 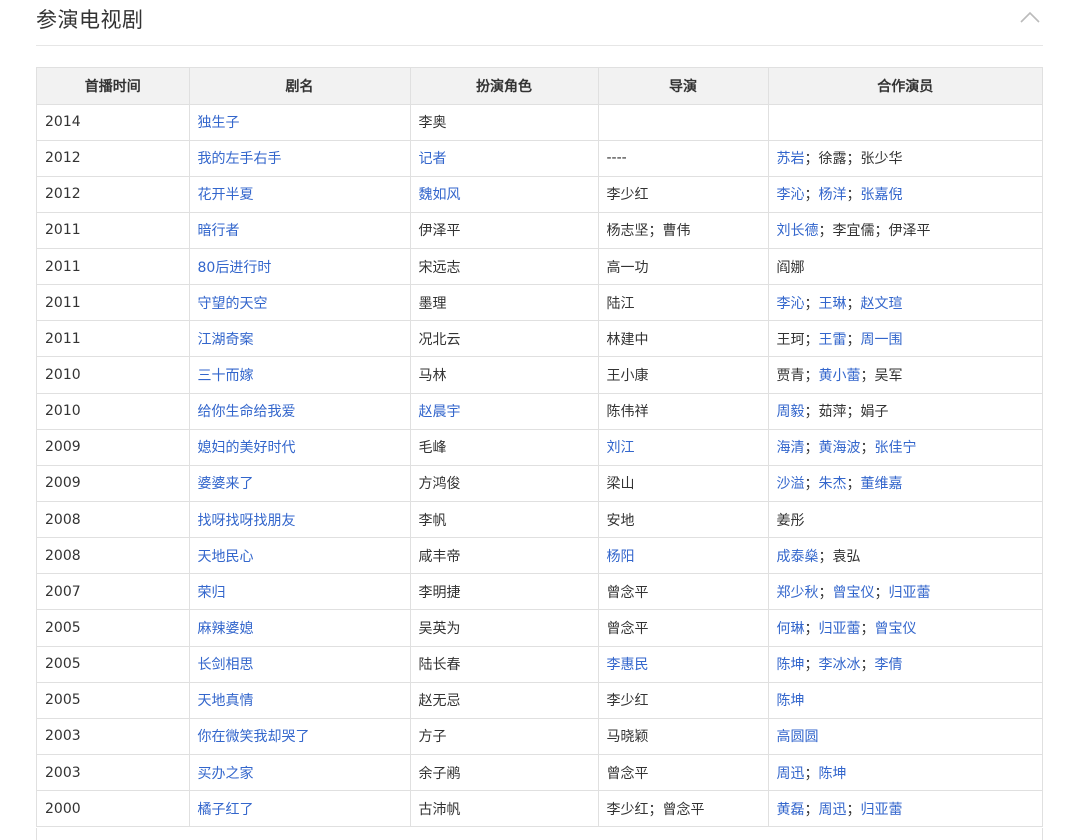 I want to click on title-link: 媳妇的美好时代, so click(x=247, y=448).